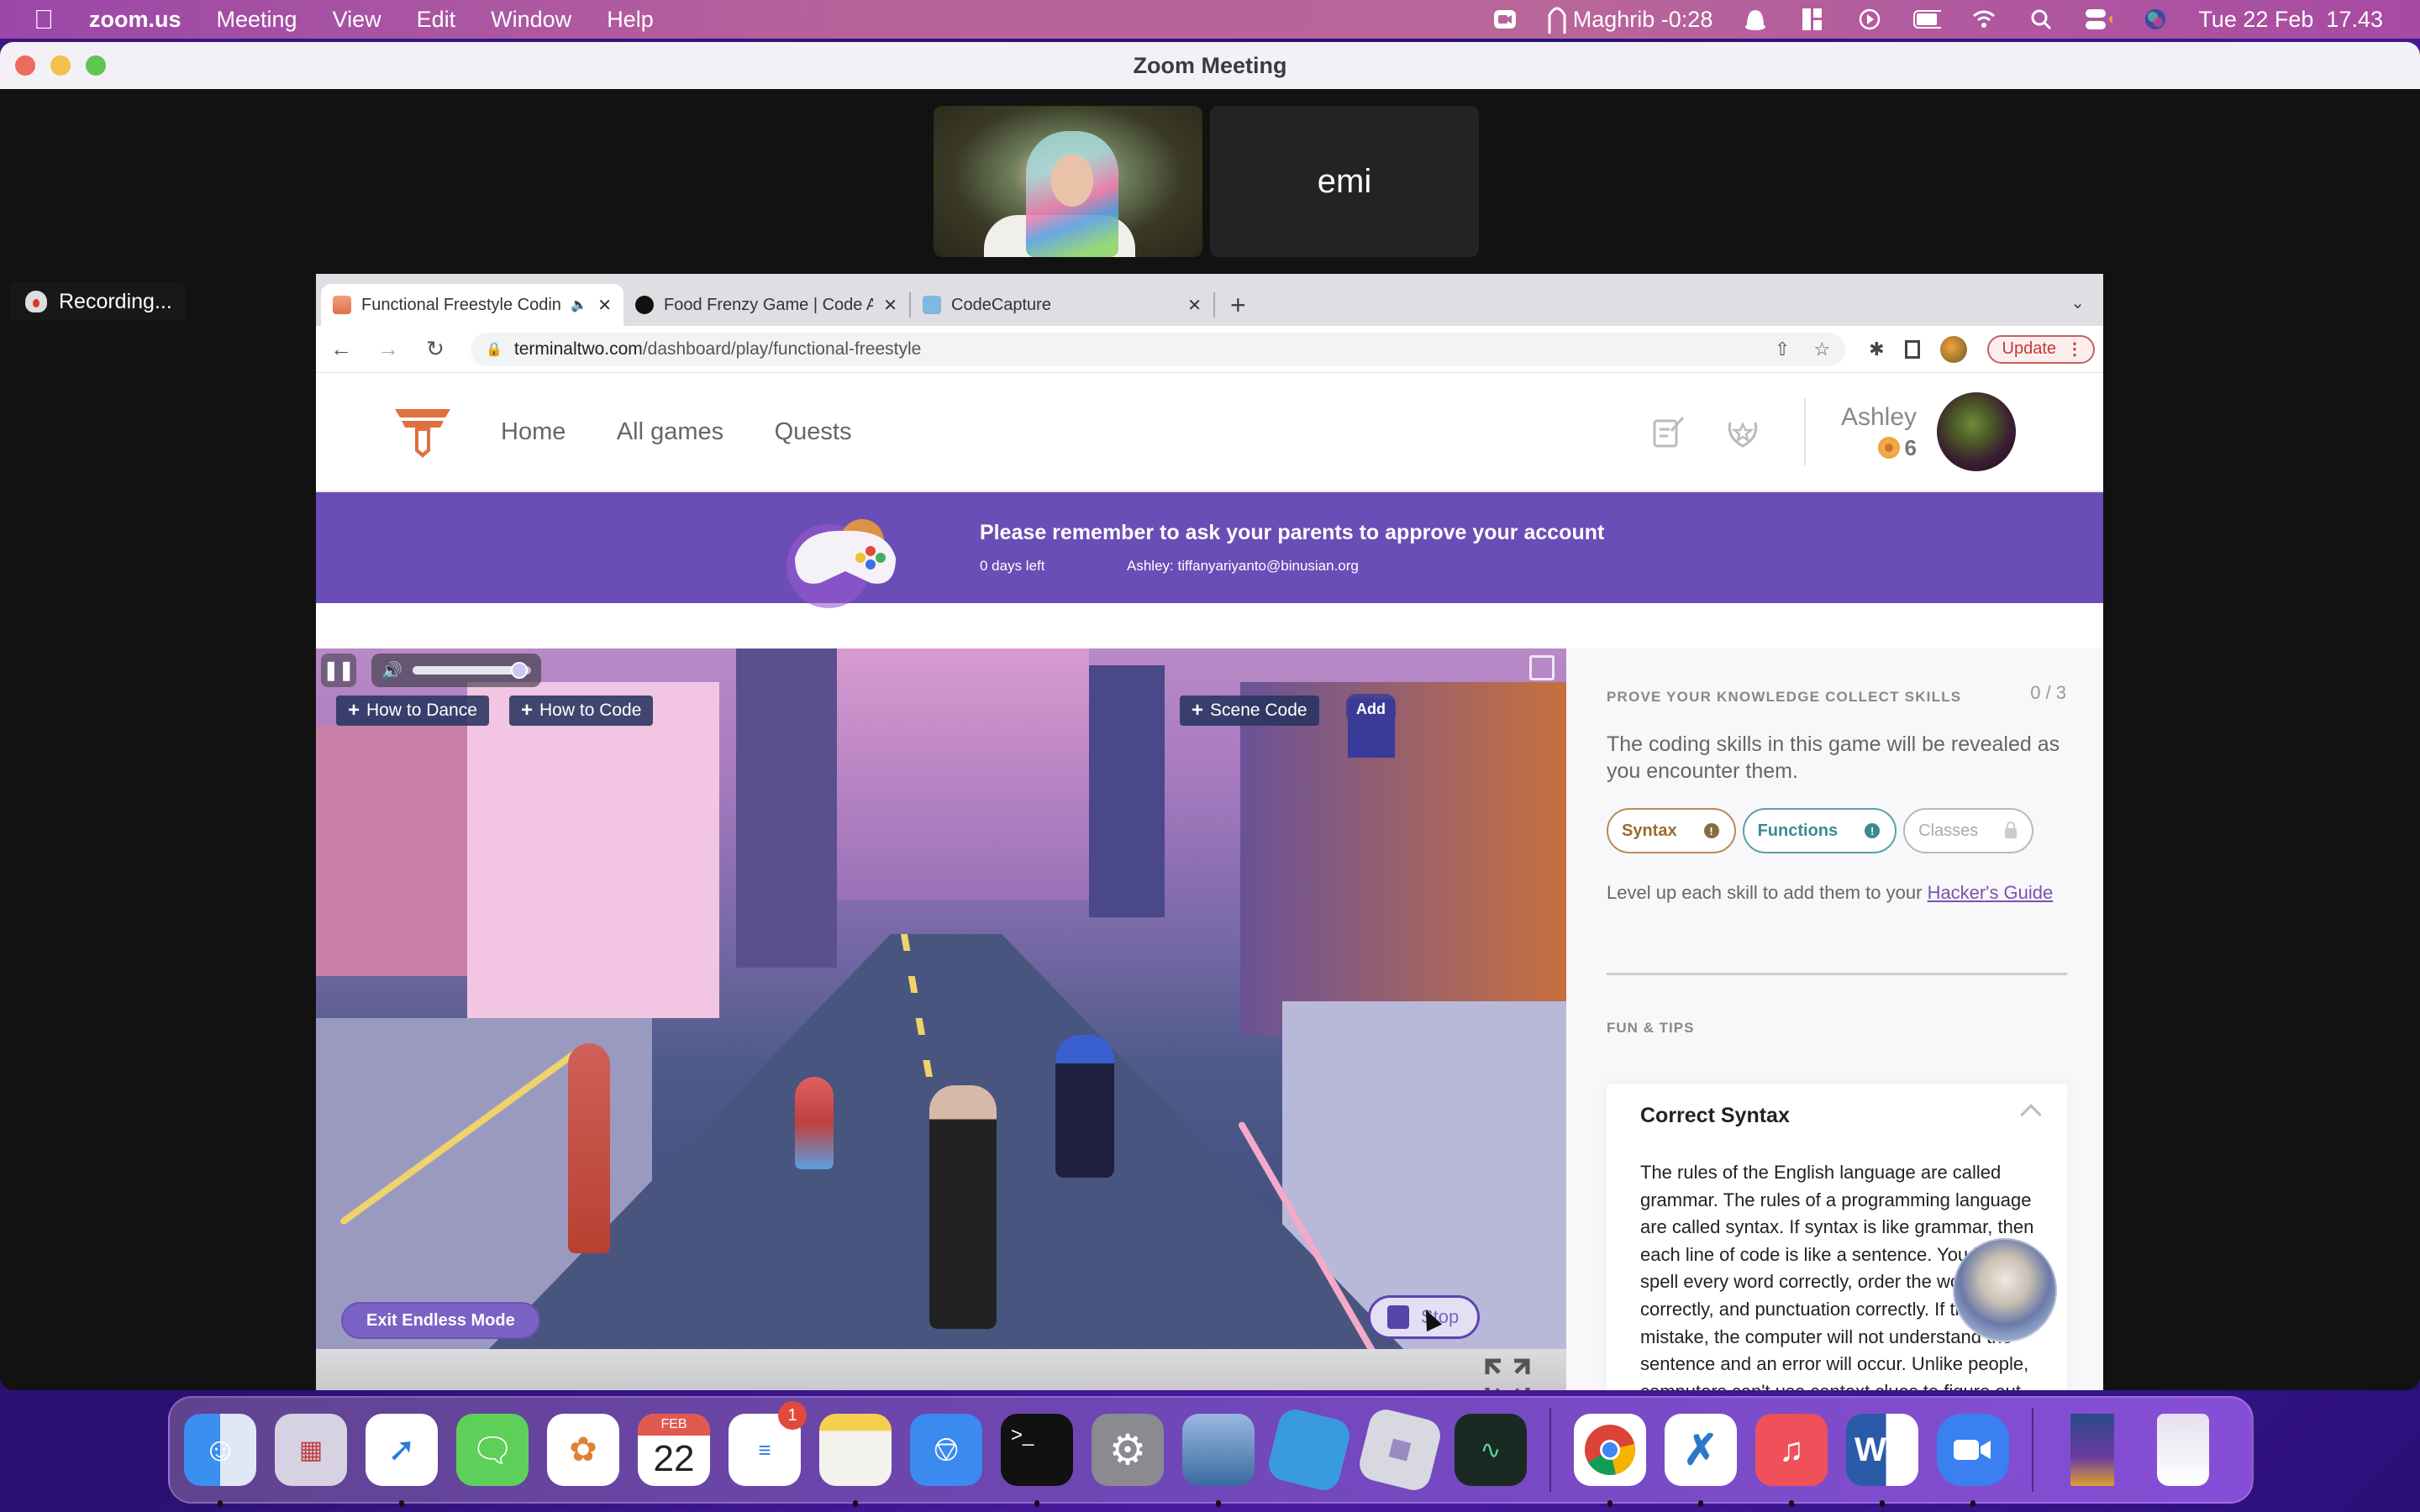 Image resolution: width=2420 pixels, height=1512 pixels. Describe the element at coordinates (1742, 431) in the screenshot. I see `achievements-laurel-icon` at that location.